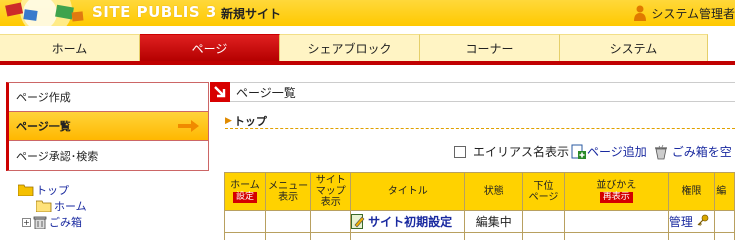  Describe the element at coordinates (44, 206) in the screenshot. I see `folder-icon` at that location.